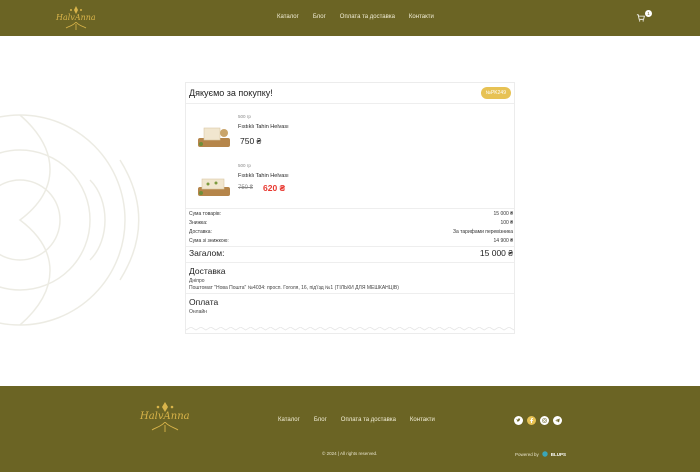  Describe the element at coordinates (503, 241) in the screenshot. I see `summary-value: 14 900 ₴` at that location.